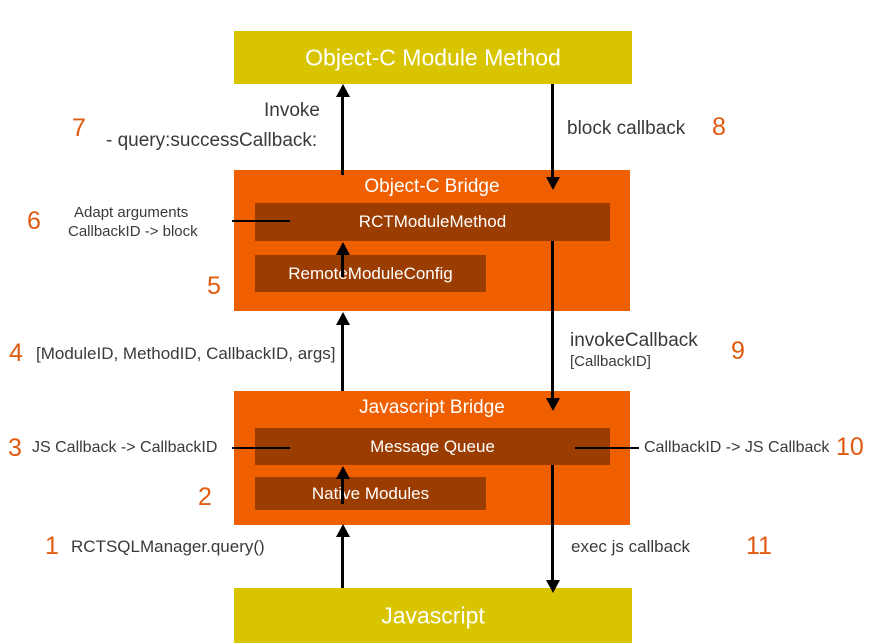 This screenshot has height=643, width=872. Describe the element at coordinates (552, 522) in the screenshot. I see `arrow-js-bridge-to-javascript` at that location.